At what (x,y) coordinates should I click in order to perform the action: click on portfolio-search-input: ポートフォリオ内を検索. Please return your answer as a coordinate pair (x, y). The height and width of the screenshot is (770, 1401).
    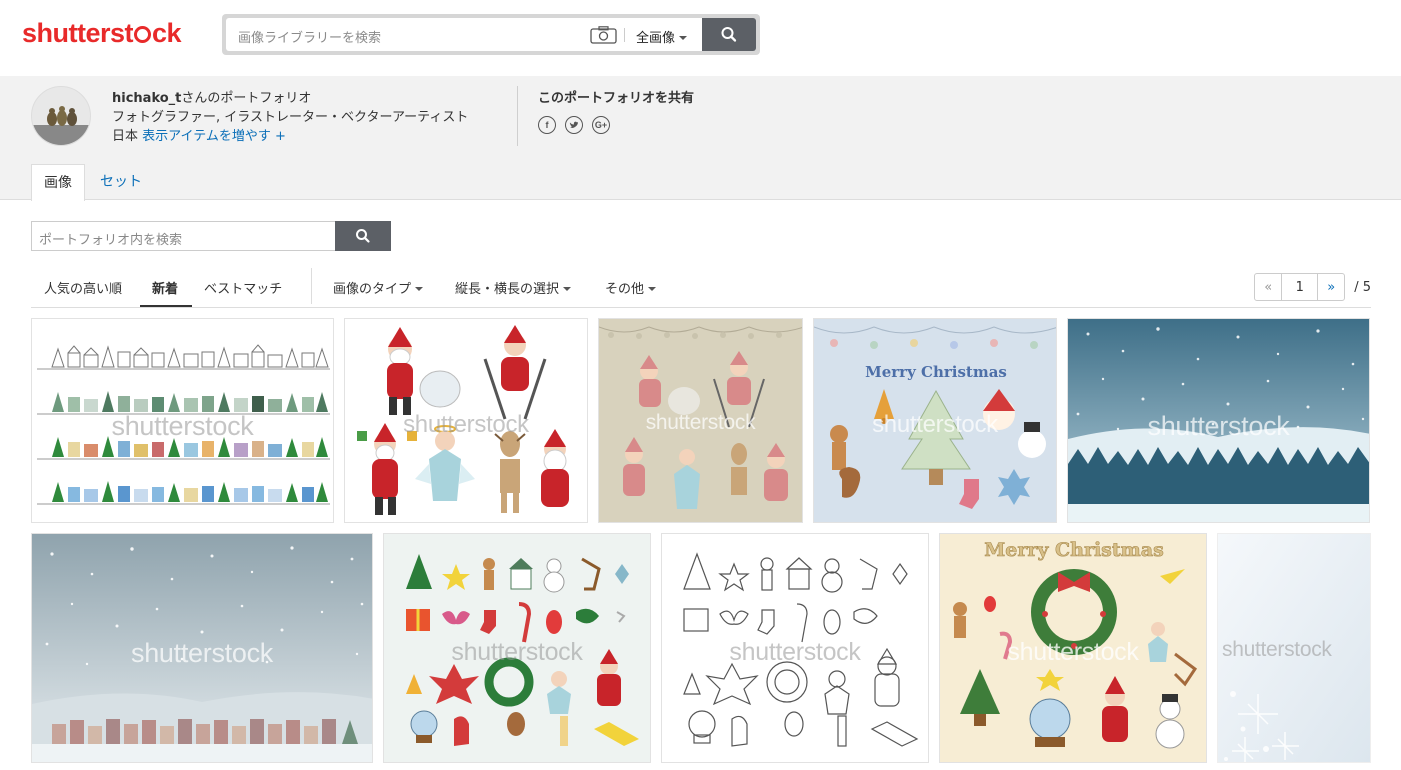
    Looking at the image, I should click on (183, 236).